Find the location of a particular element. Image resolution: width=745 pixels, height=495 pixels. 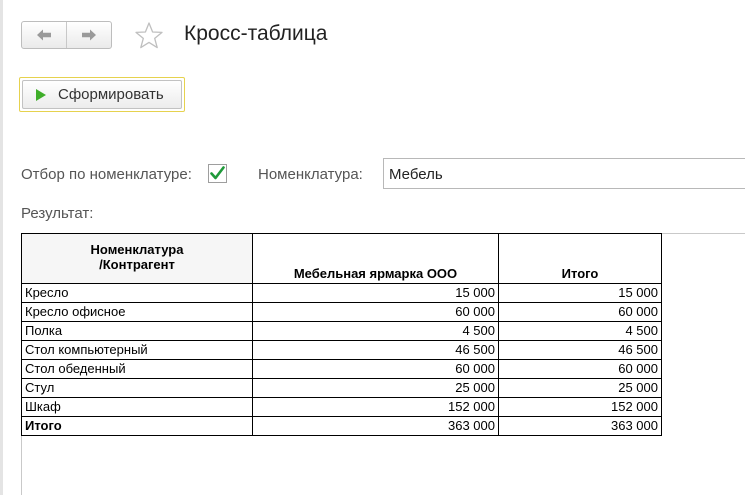

filter-checkbox is located at coordinates (217, 173).